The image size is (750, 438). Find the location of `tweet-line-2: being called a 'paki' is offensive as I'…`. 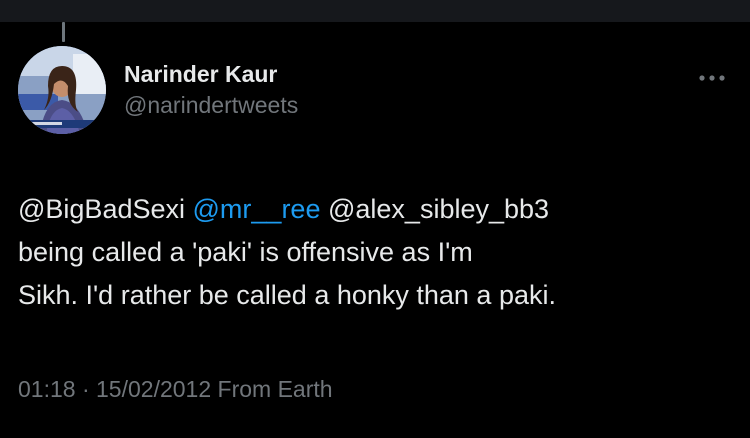

tweet-line-2: being called a 'paki' is offensive as I'… is located at coordinates (245, 252).